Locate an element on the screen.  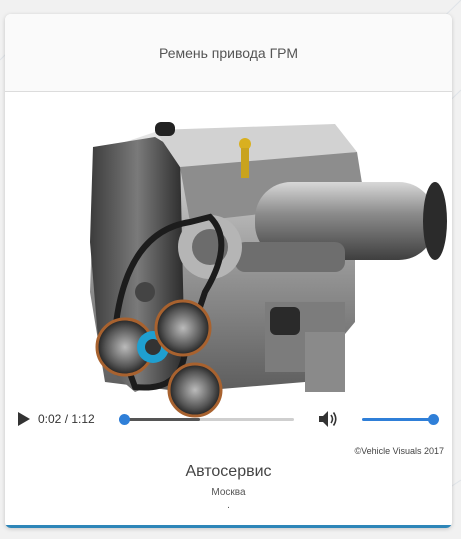
volume-icon is located at coordinates (328, 419).